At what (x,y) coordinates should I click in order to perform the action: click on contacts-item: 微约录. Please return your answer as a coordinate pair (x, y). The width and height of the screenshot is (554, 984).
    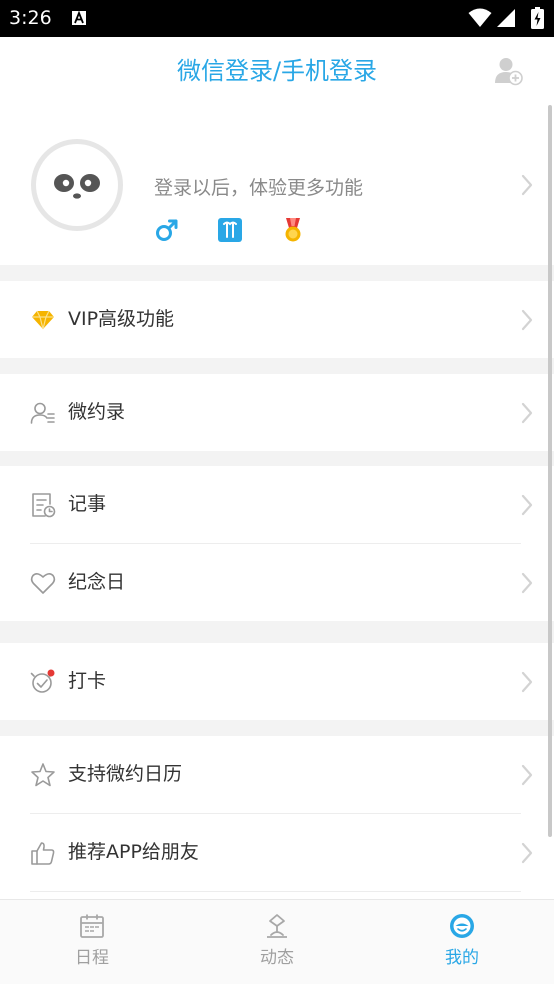
    Looking at the image, I should click on (277, 412).